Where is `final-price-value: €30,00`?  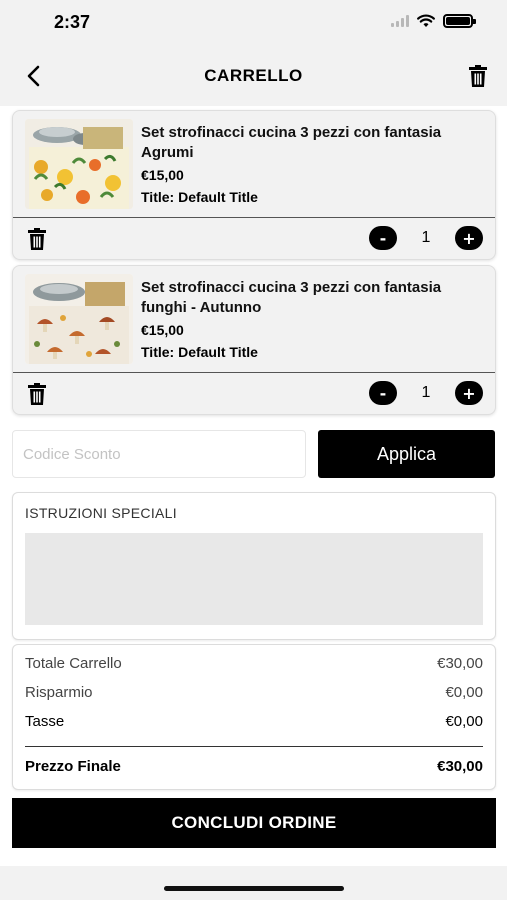 final-price-value: €30,00 is located at coordinates (460, 766).